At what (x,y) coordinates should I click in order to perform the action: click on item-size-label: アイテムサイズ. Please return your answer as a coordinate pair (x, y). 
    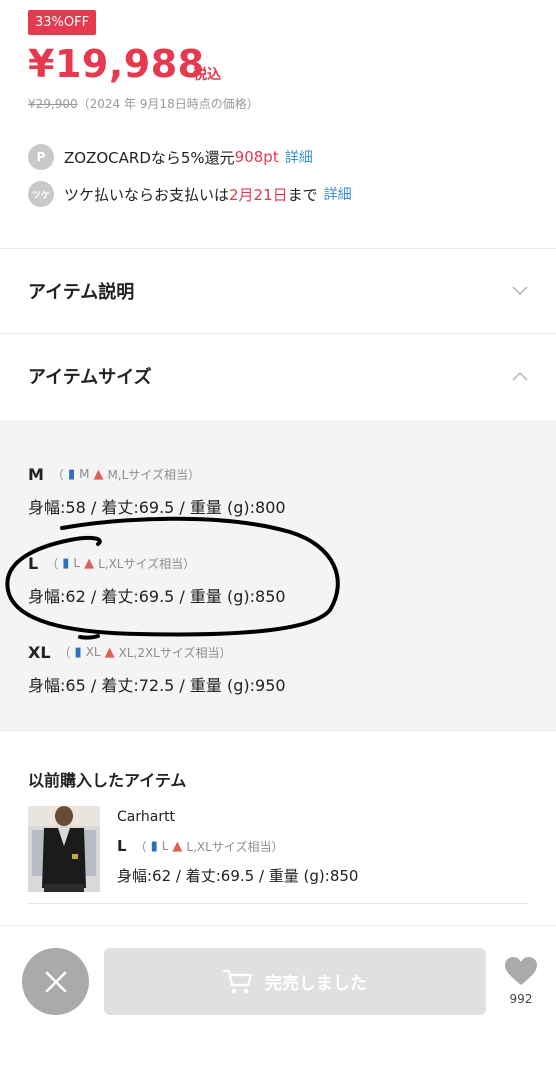
    Looking at the image, I should click on (90, 377).